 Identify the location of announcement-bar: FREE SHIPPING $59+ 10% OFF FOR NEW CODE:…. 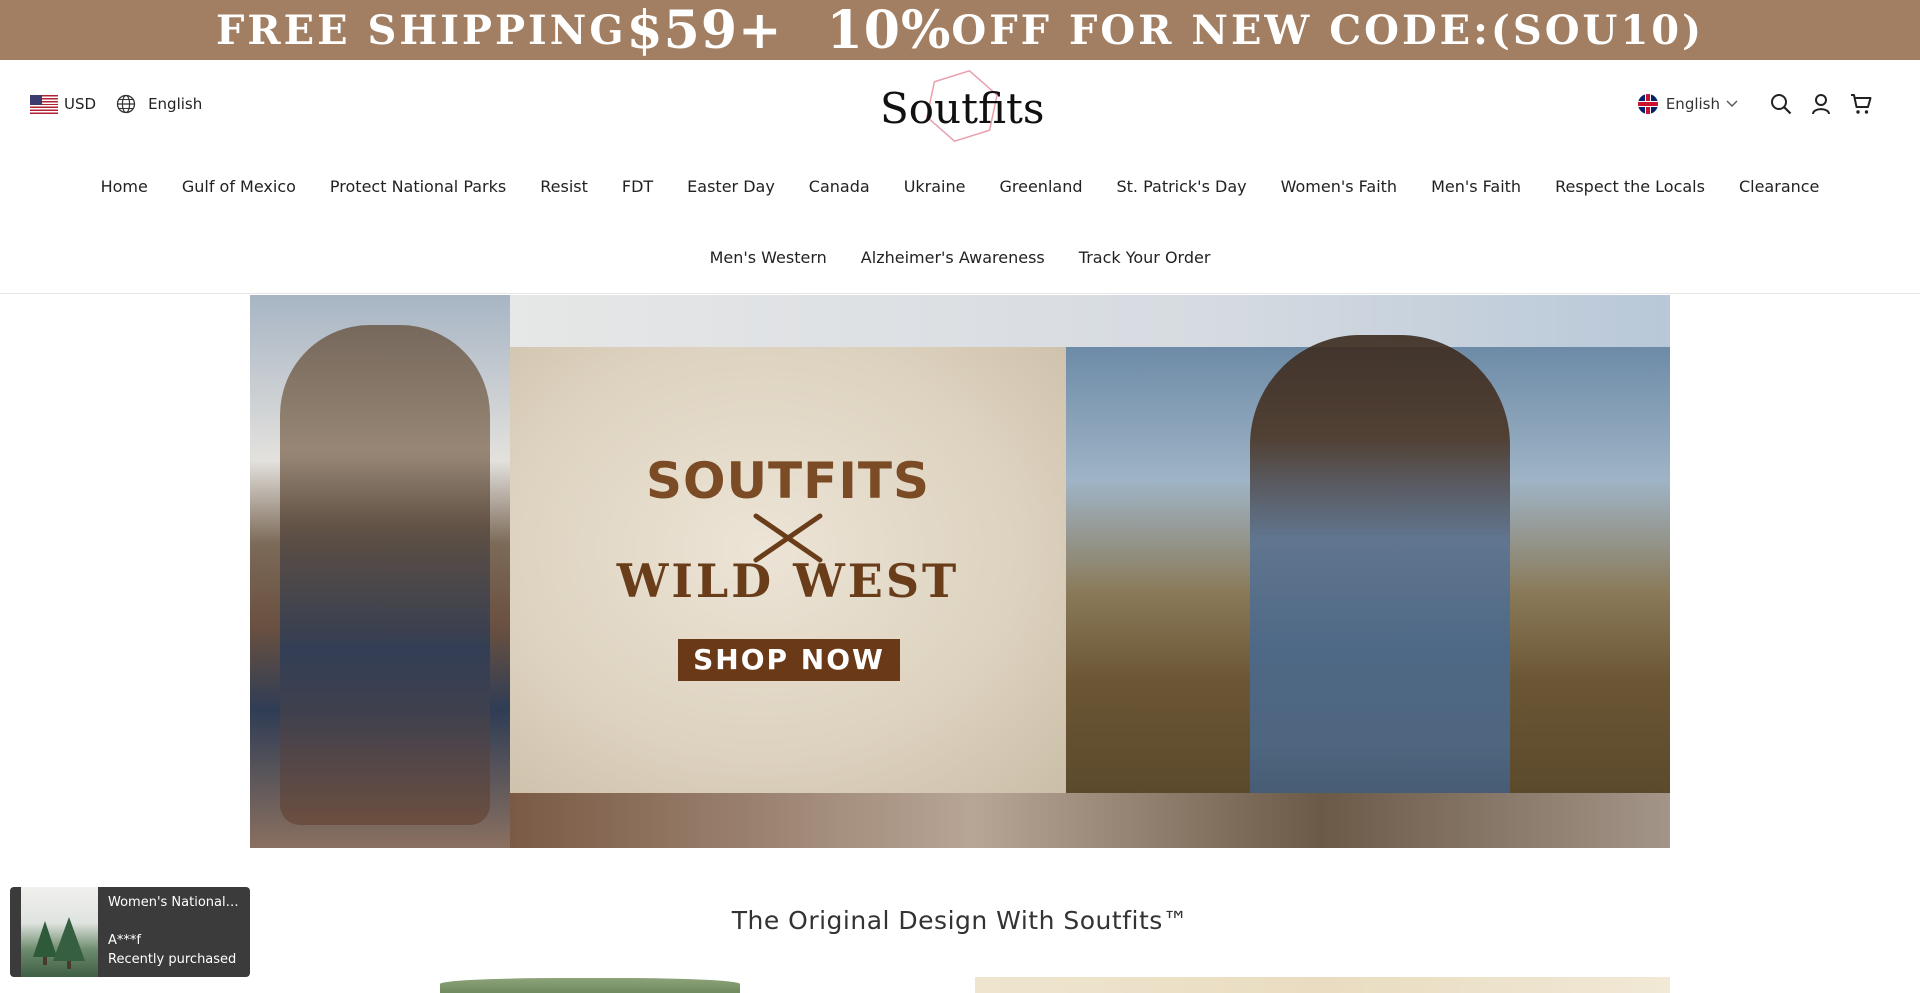
(960, 30).